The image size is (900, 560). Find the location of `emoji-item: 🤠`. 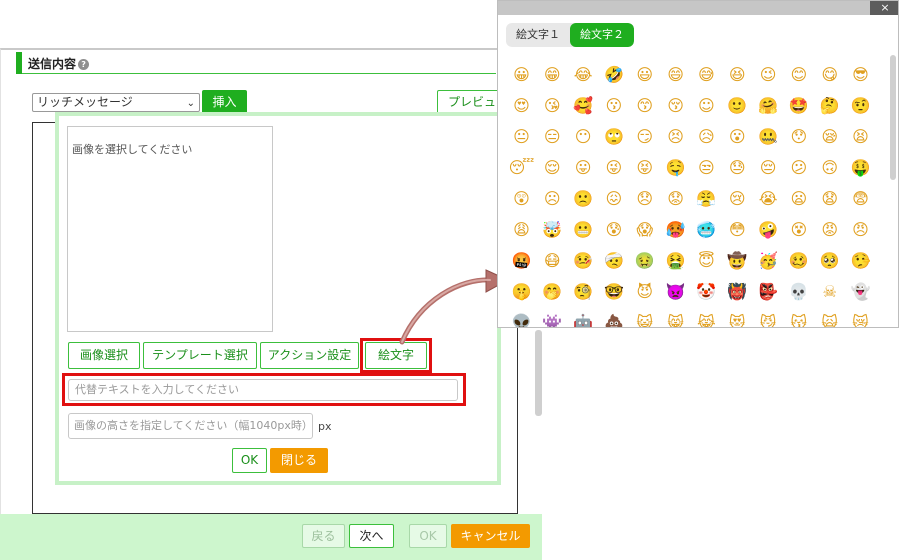

emoji-item: 🤠 is located at coordinates (737, 260).